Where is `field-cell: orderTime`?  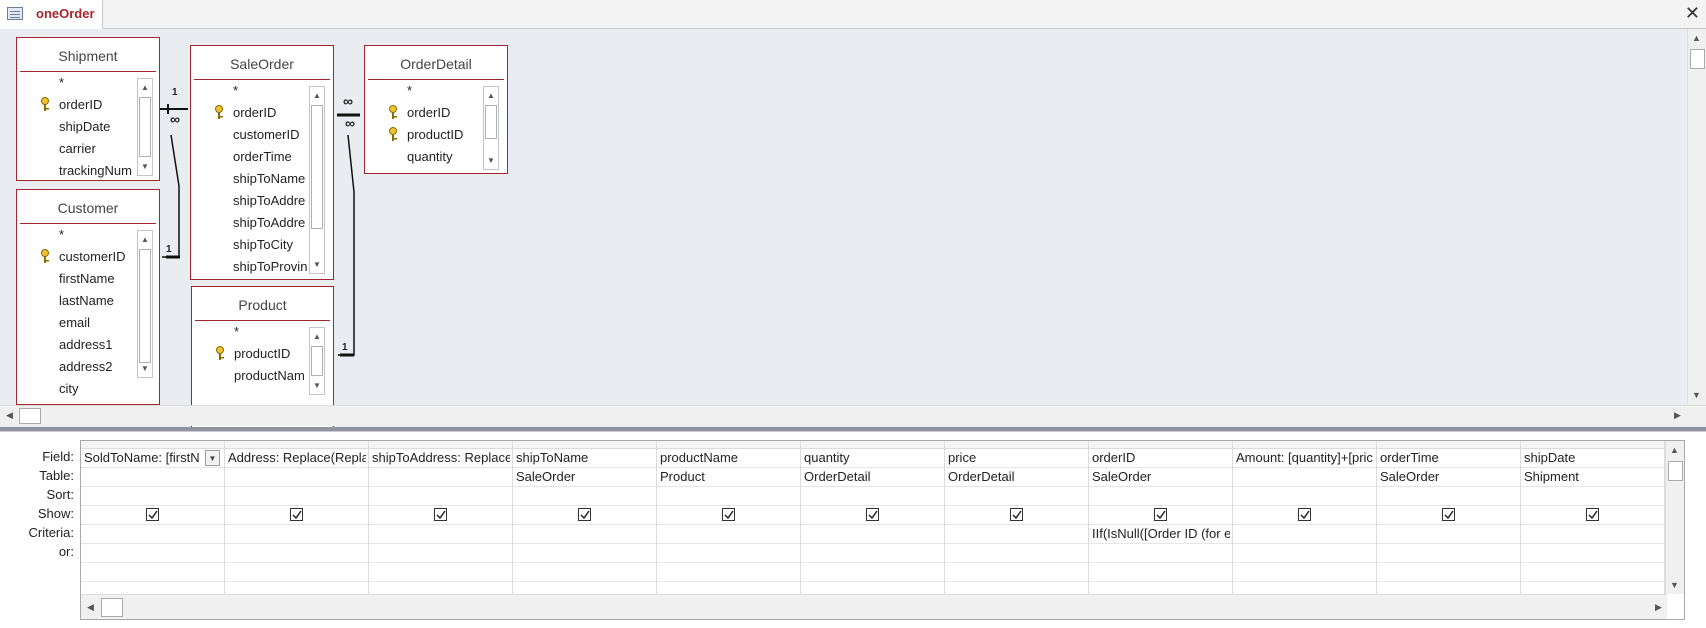
field-cell: orderTime is located at coordinates (1449, 458).